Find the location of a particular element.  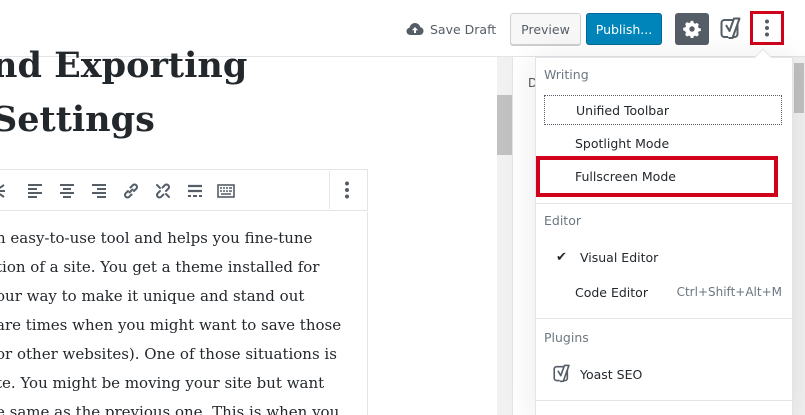

menu-section-writing: Writing is located at coordinates (566, 74).